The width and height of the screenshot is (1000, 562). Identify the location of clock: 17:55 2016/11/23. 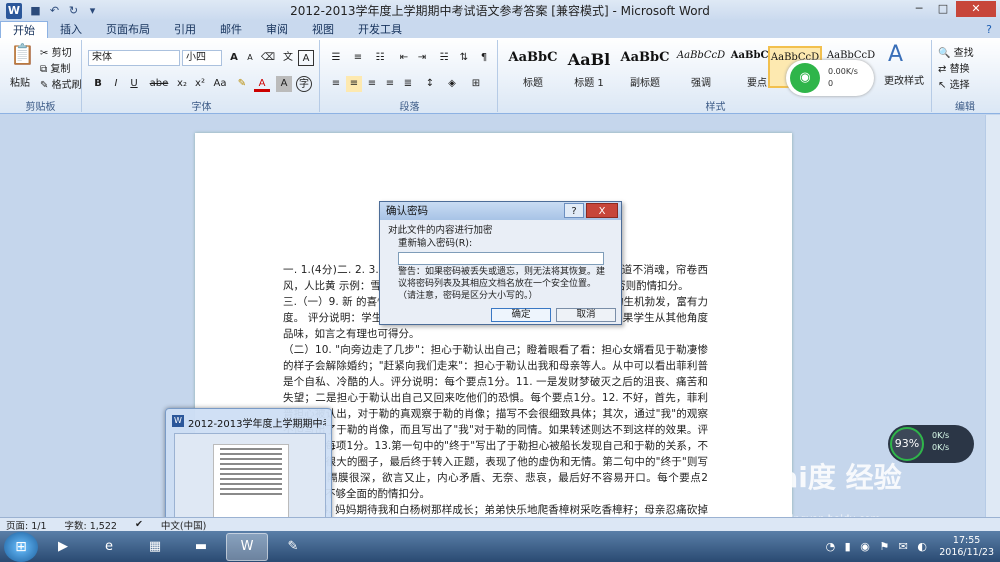
(966, 547).